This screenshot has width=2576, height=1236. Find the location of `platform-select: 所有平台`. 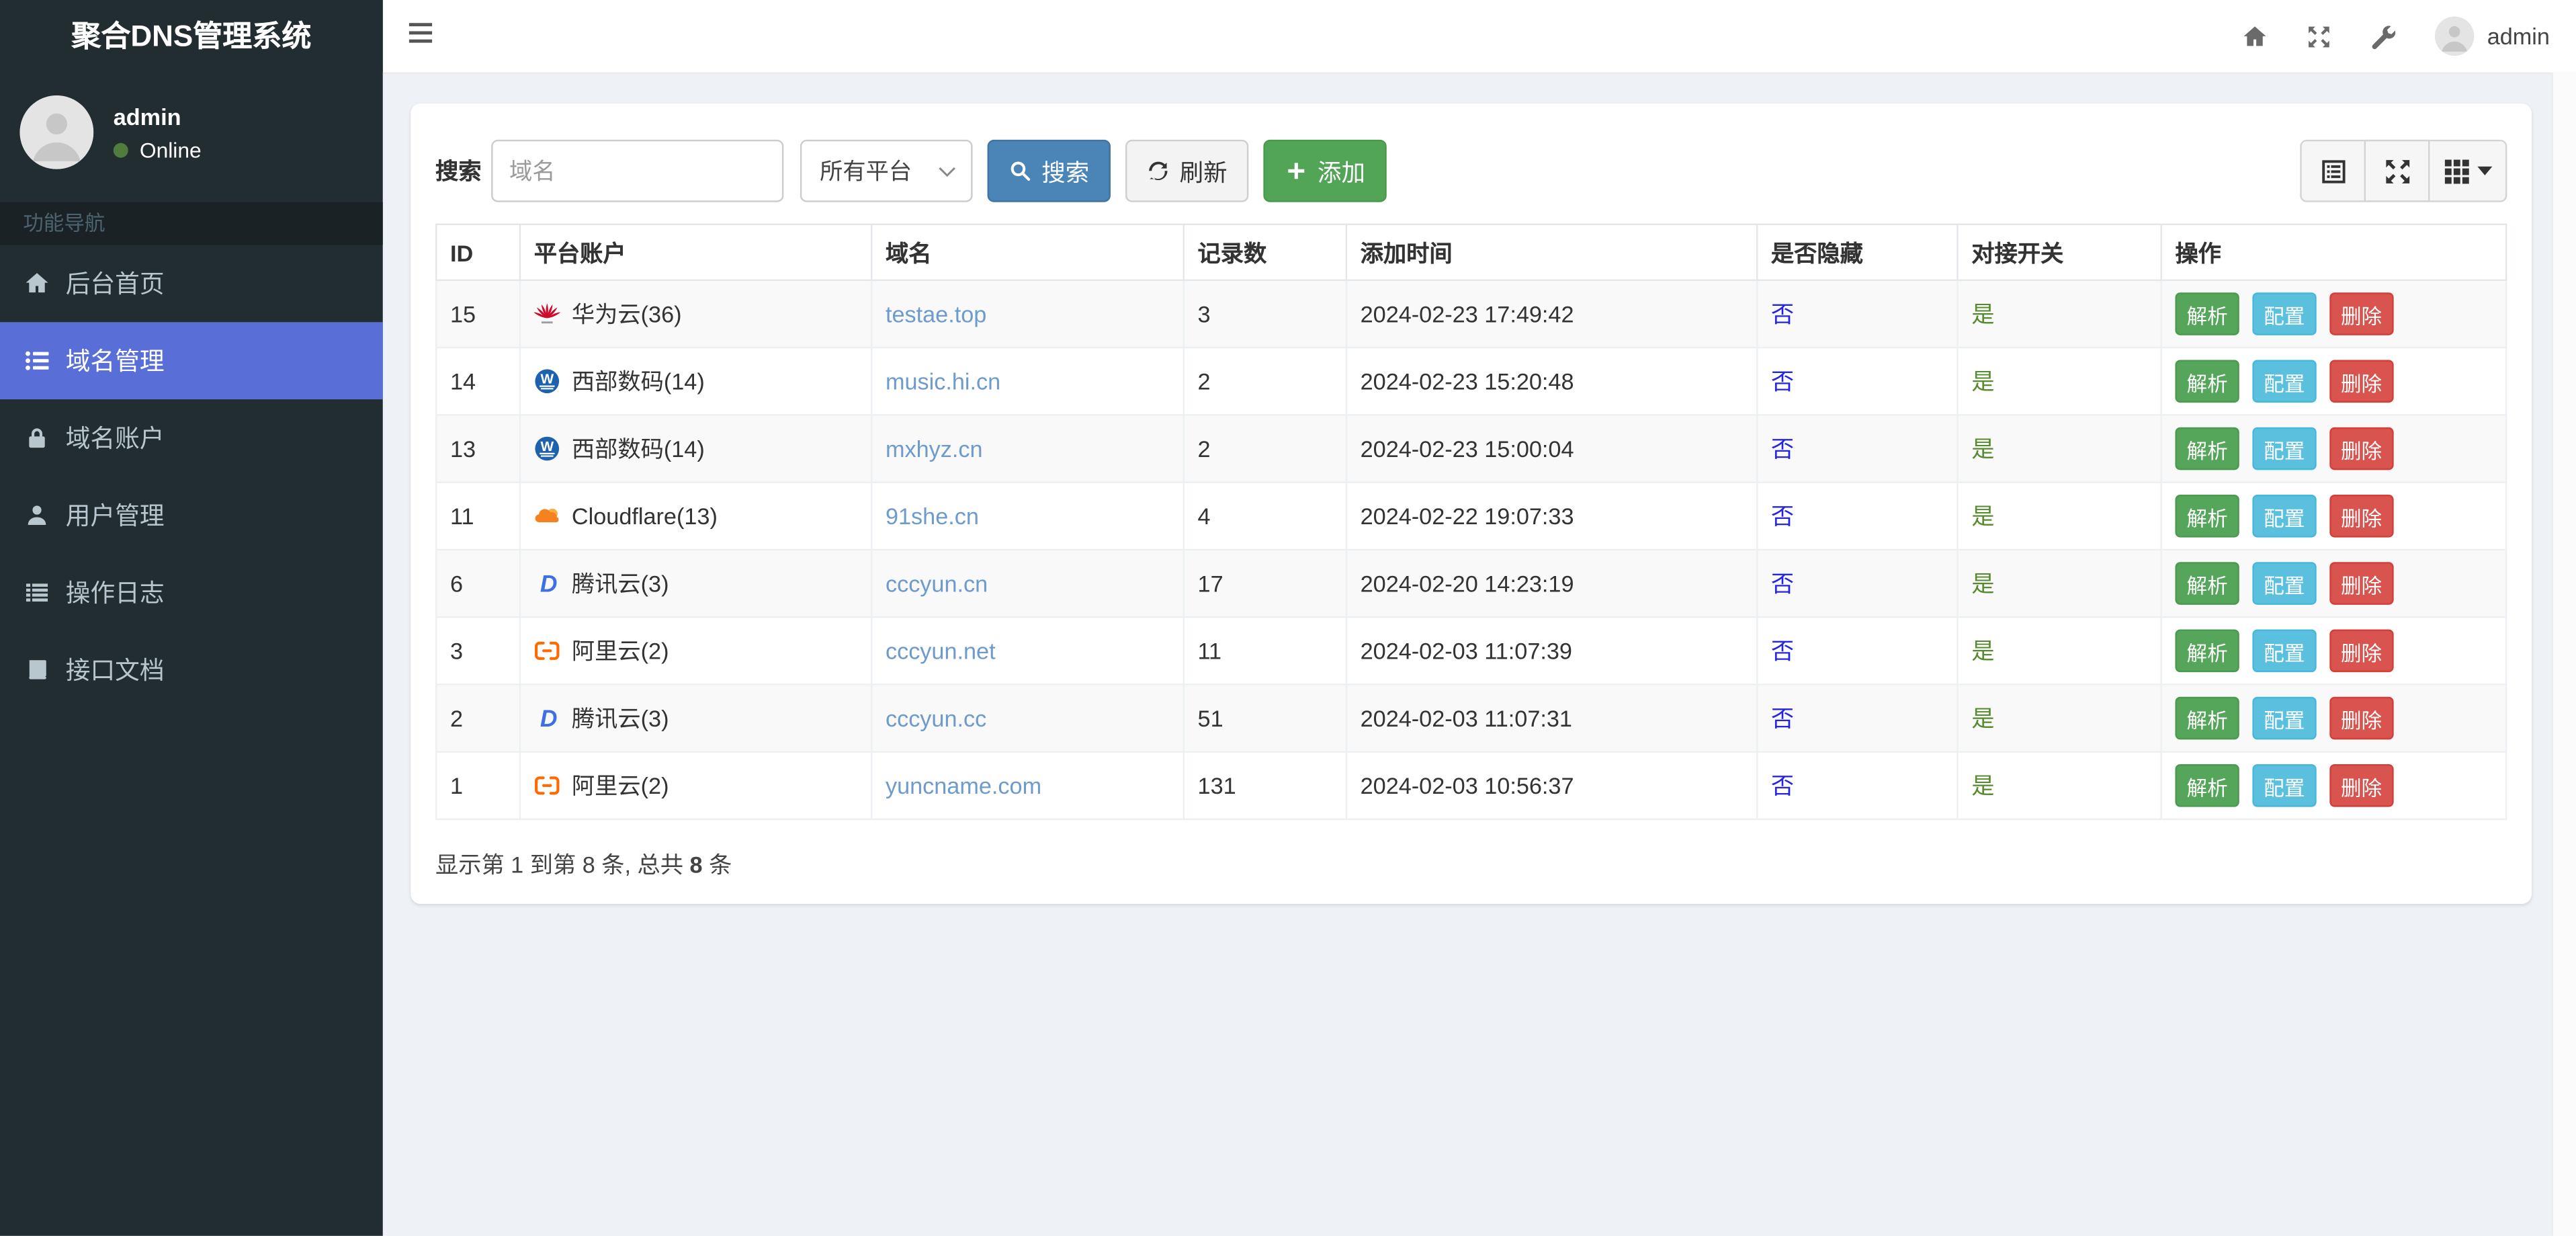

platform-select: 所有平台 is located at coordinates (886, 170).